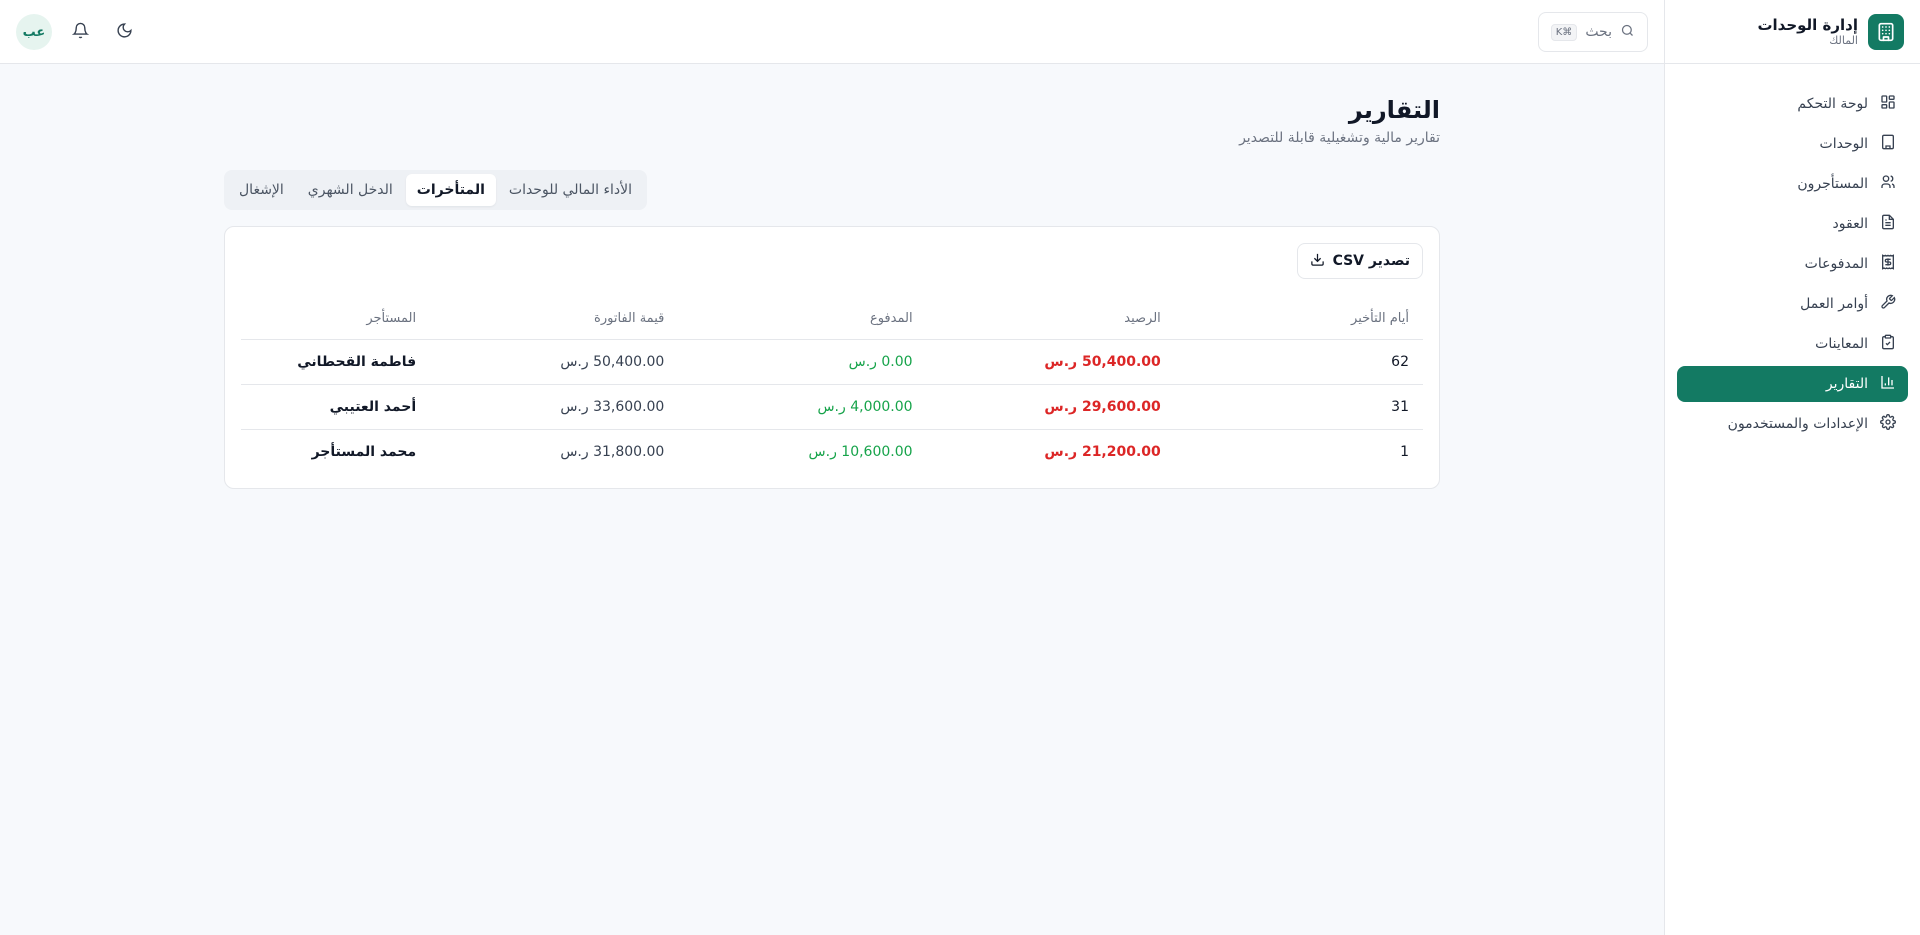  I want to click on cell-days: 31, so click(1298, 407).